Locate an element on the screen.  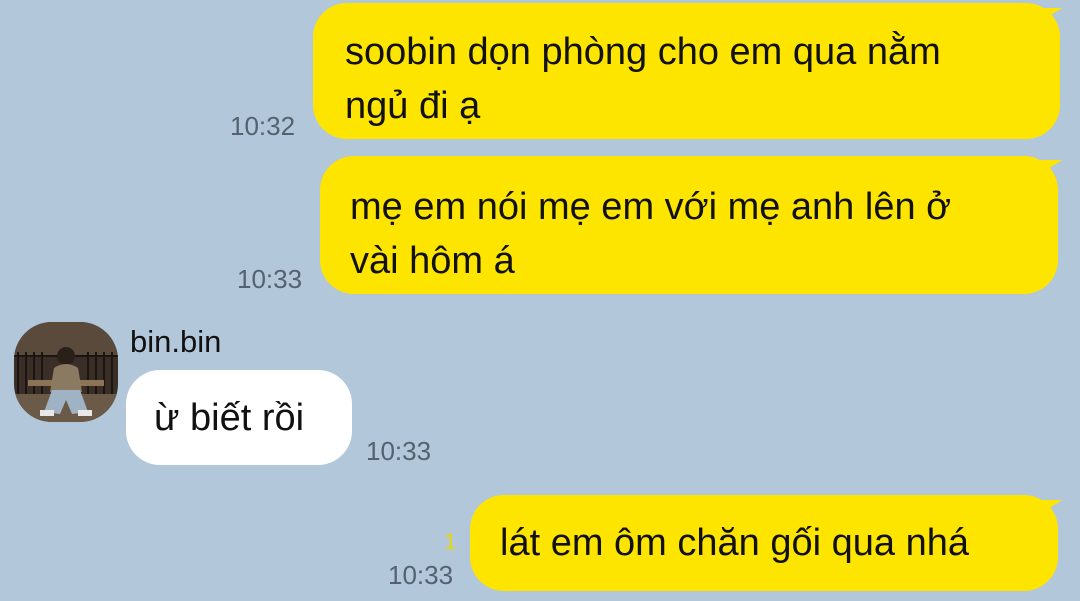
message-bubble-received: ừ biết rồi is located at coordinates (239, 417).